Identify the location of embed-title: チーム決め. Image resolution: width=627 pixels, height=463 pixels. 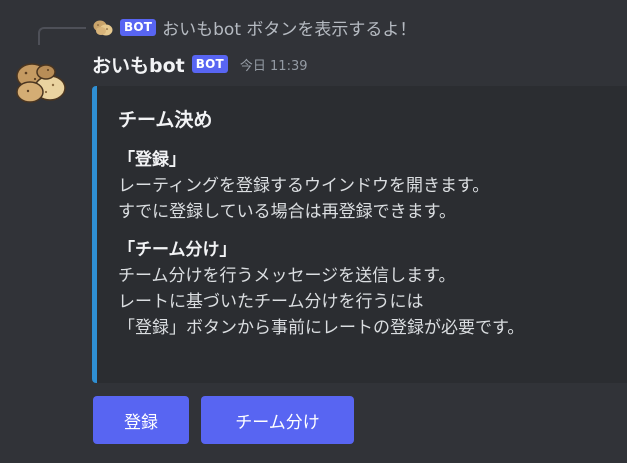
(165, 120).